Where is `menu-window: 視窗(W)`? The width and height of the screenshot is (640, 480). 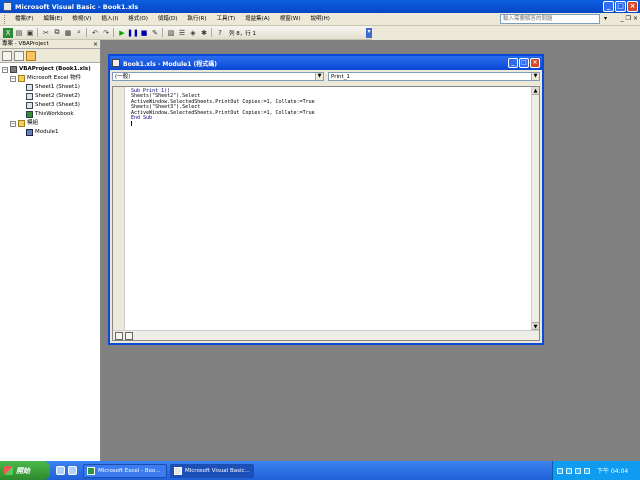 menu-window: 視窗(W) is located at coordinates (290, 19).